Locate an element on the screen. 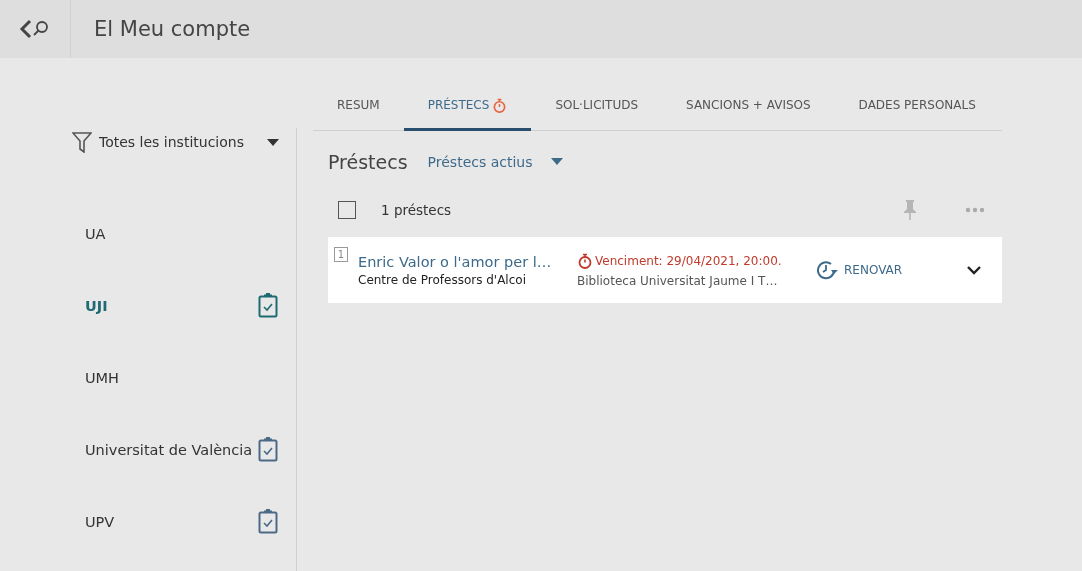  institution-item: UMH is located at coordinates (148, 378).